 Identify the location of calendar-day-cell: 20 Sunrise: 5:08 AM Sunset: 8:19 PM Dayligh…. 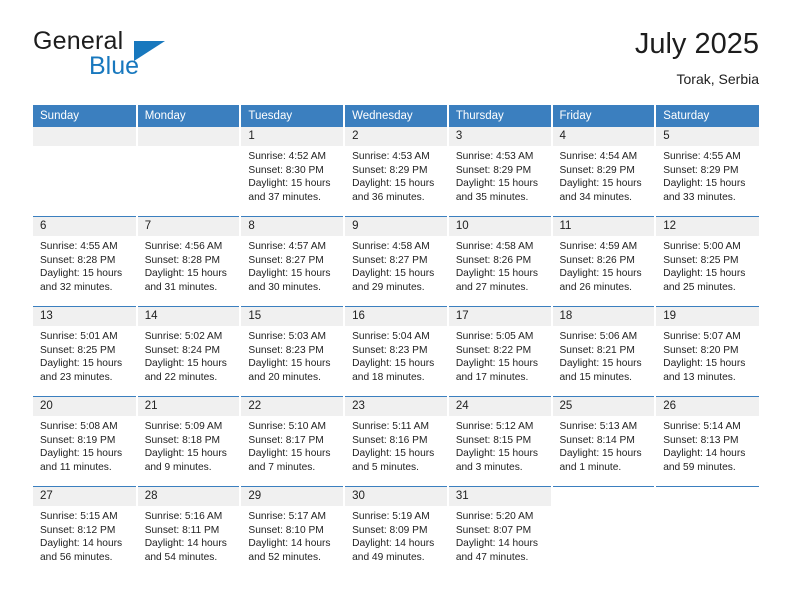
(85, 441).